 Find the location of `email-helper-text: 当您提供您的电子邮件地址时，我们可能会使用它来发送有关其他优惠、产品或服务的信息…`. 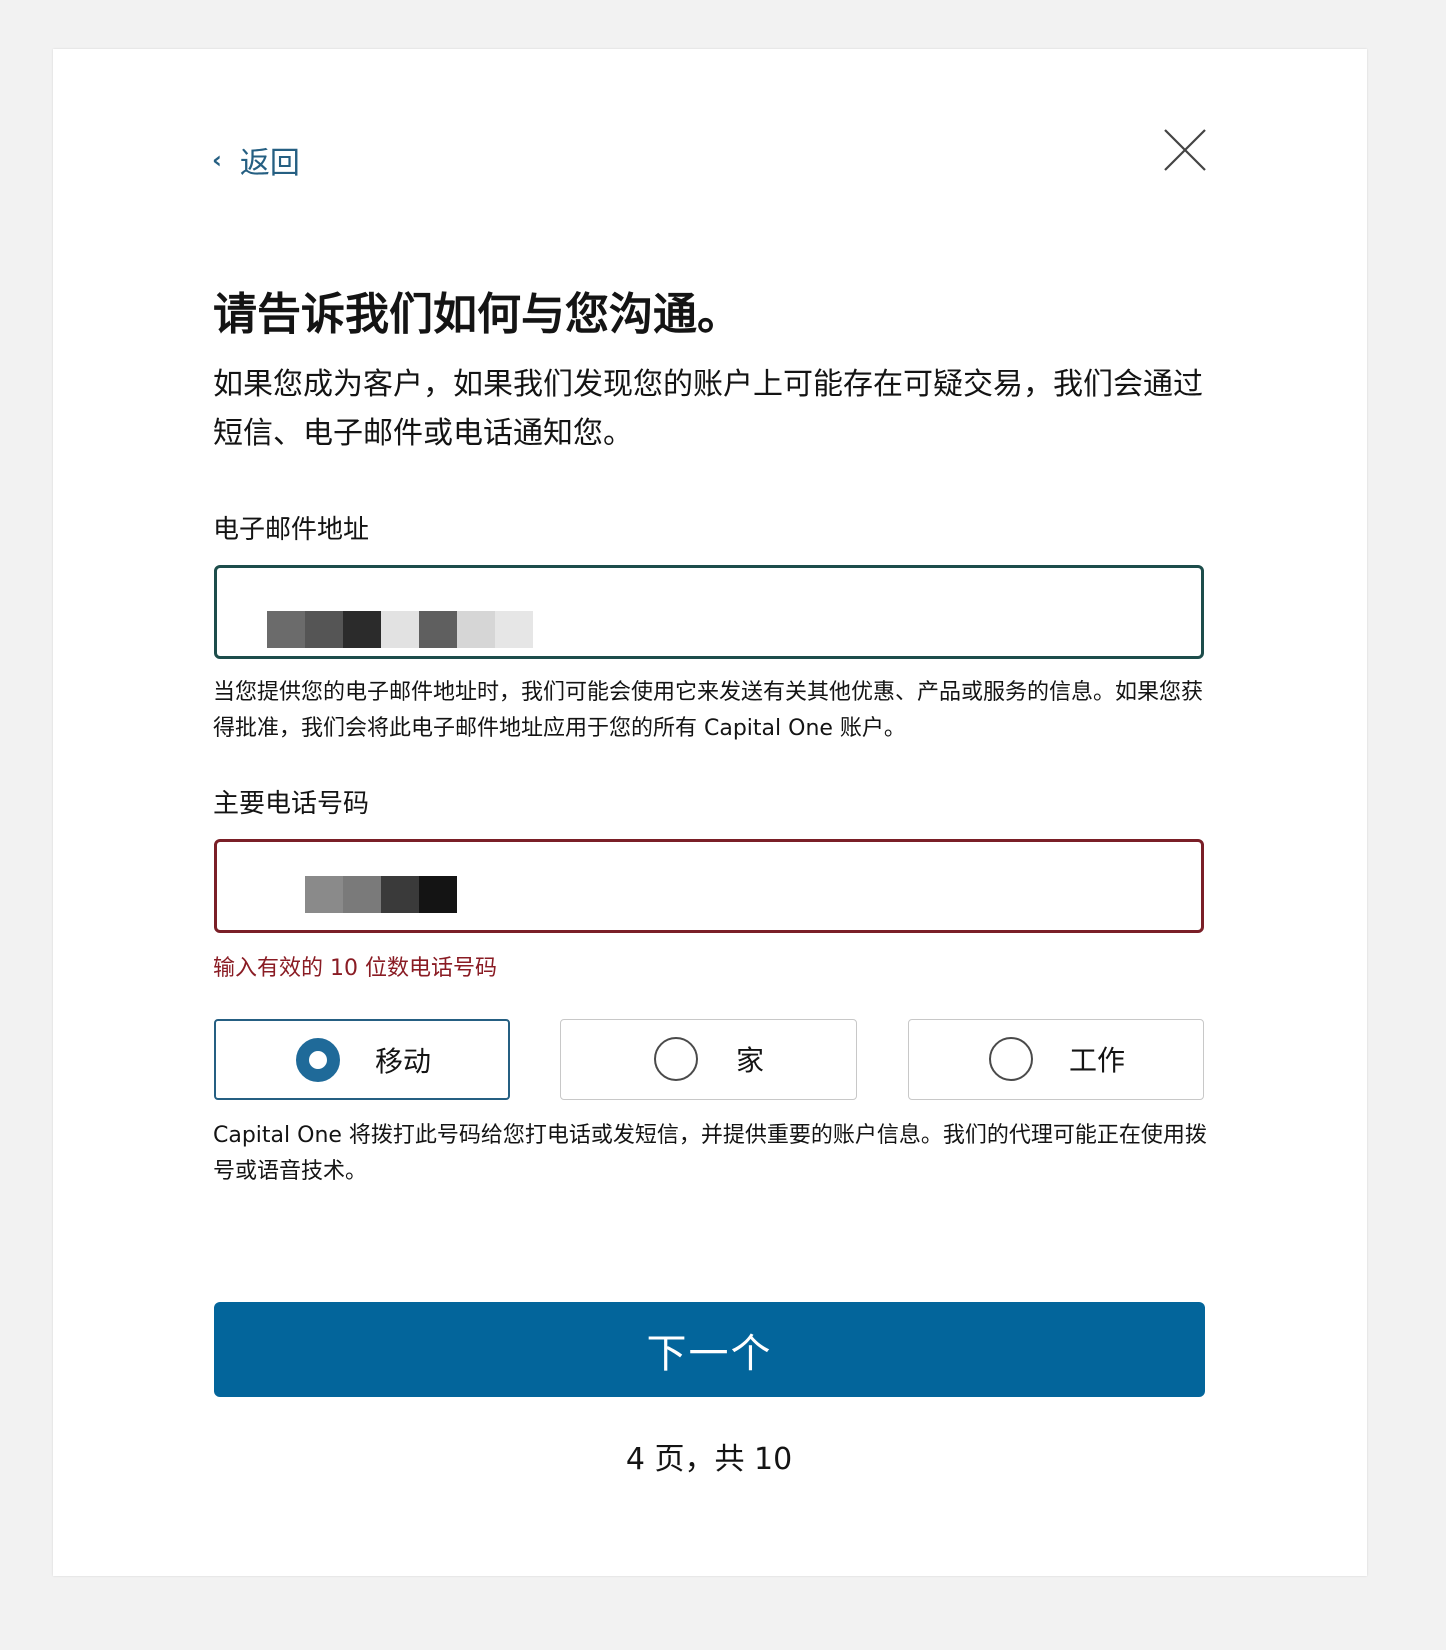

email-helper-text: 当您提供您的电子邮件地址时，我们可能会使用它来发送有关其他优惠、产品或服务的信息… is located at coordinates (708, 710).